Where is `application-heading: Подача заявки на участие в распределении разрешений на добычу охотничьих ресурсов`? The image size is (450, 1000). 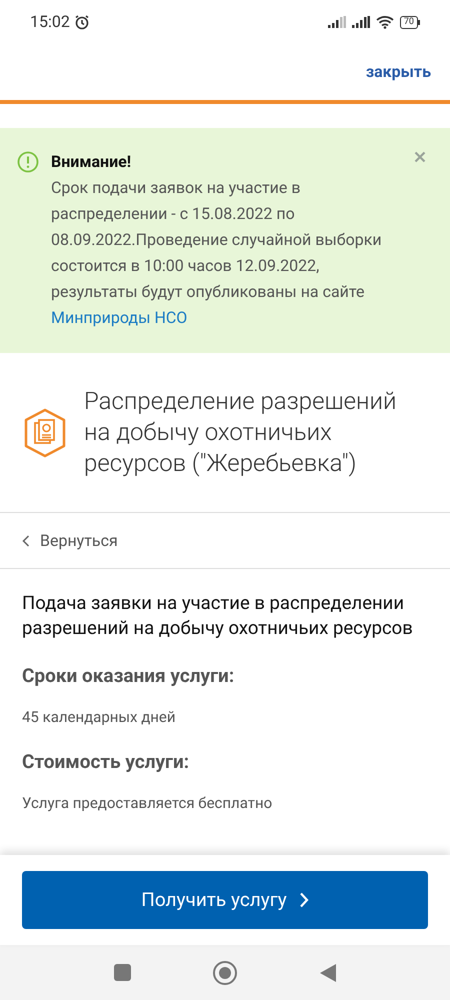 application-heading: Подача заявки на участие в распределении разрешений на добычу охотничьих ресурсов is located at coordinates (218, 616).